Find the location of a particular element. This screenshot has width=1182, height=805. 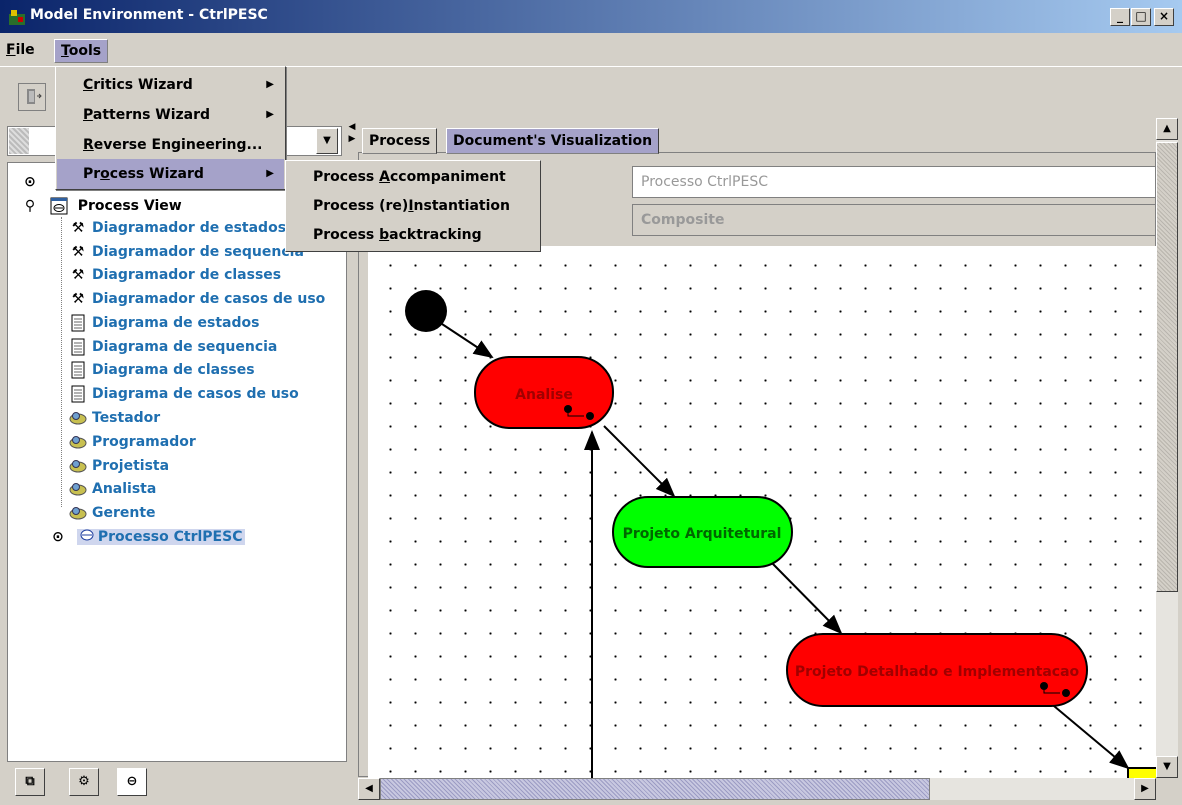

tree-item: Testador is located at coordinates (114, 418).